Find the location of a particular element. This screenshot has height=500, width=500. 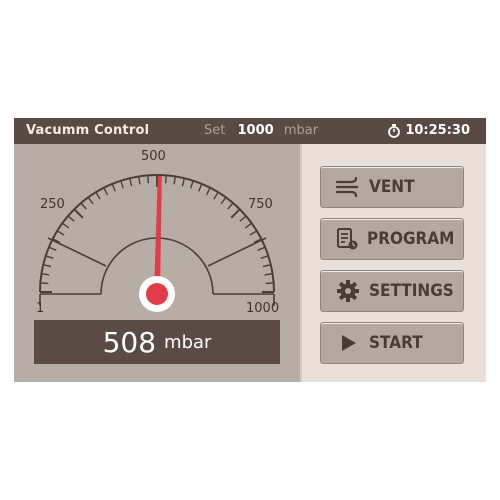

pressure-value: 508 is located at coordinates (129, 342).